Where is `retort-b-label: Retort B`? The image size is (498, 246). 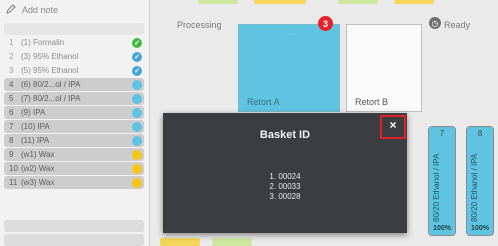
retort-b-label: Retort B is located at coordinates (372, 102).